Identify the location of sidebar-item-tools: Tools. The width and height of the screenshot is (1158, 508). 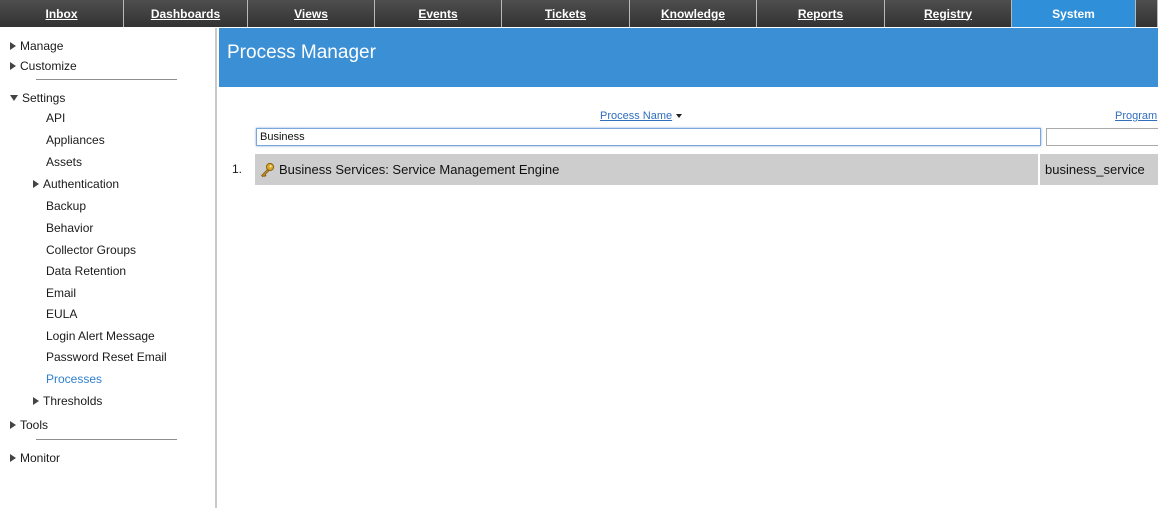
(29, 425).